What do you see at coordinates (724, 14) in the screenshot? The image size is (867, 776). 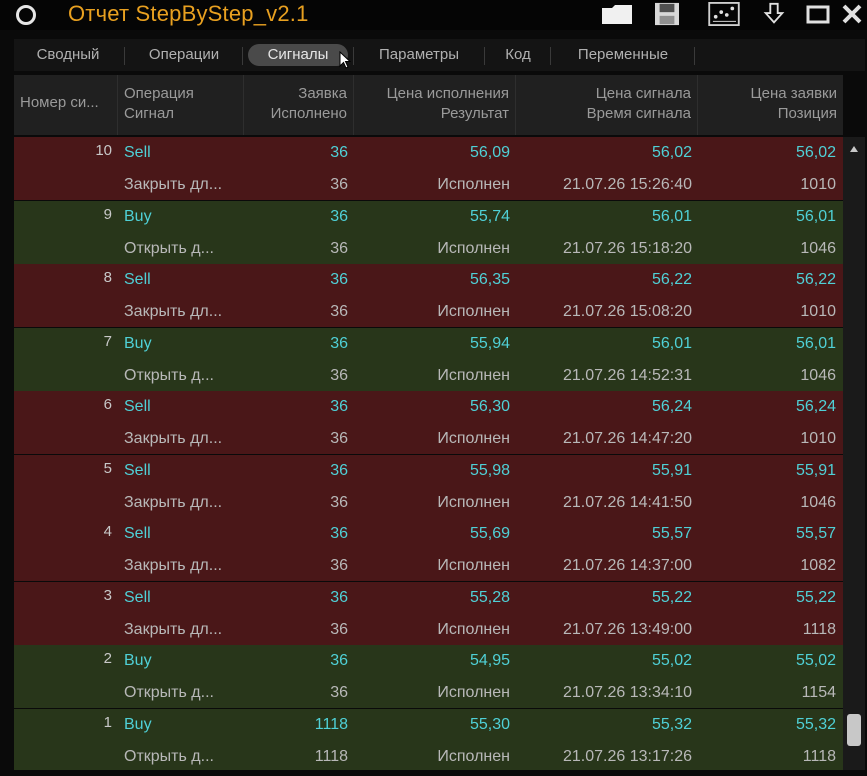 I see `chart-icon` at bounding box center [724, 14].